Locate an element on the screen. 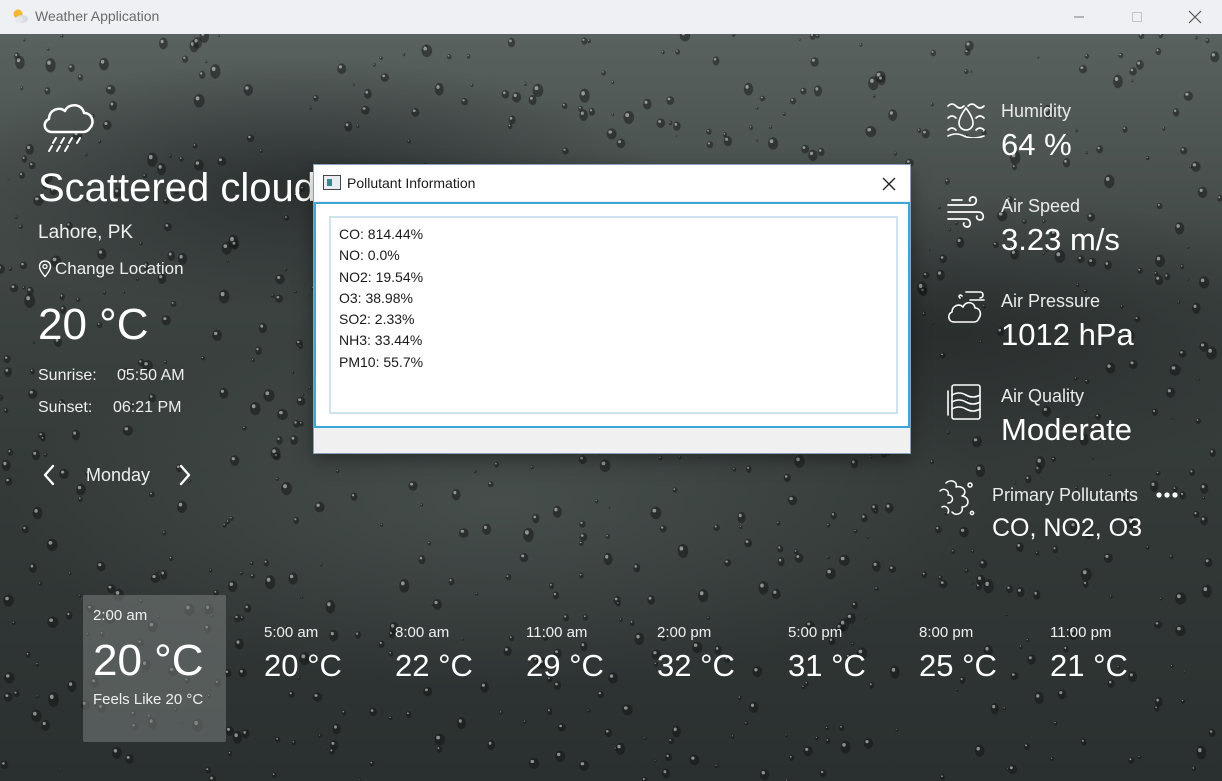 This screenshot has height=781, width=1222. dialog-title: Pollutant Information is located at coordinates (411, 183).